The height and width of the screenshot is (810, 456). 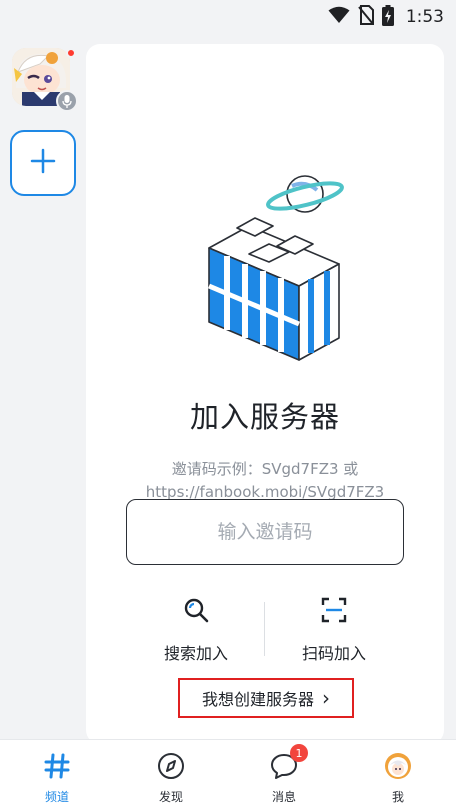 What do you see at coordinates (397, 797) in the screenshot?
I see `tab-me-label: 我` at bounding box center [397, 797].